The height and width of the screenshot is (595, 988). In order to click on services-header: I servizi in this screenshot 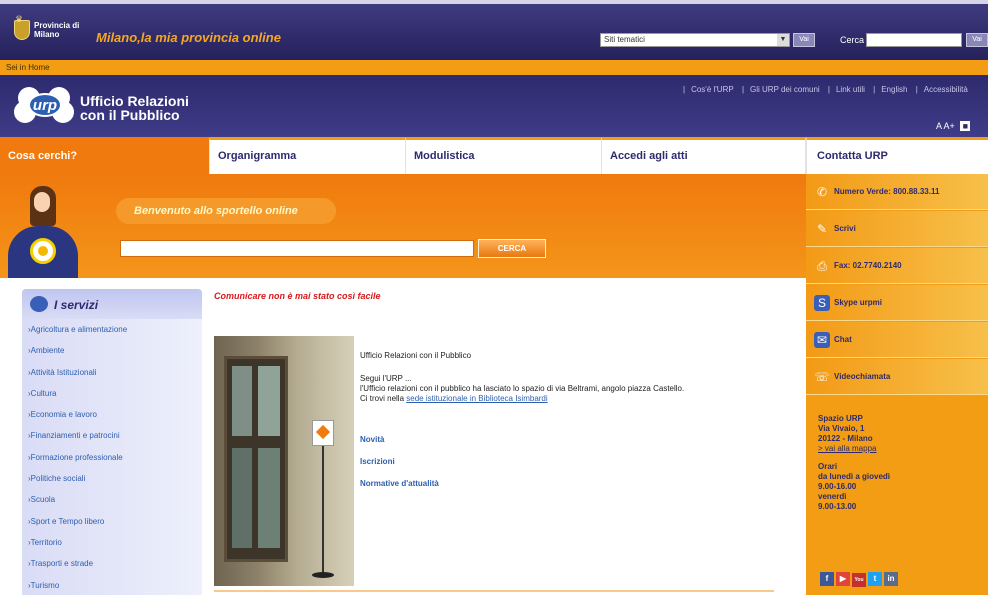, I will do `click(112, 304)`.